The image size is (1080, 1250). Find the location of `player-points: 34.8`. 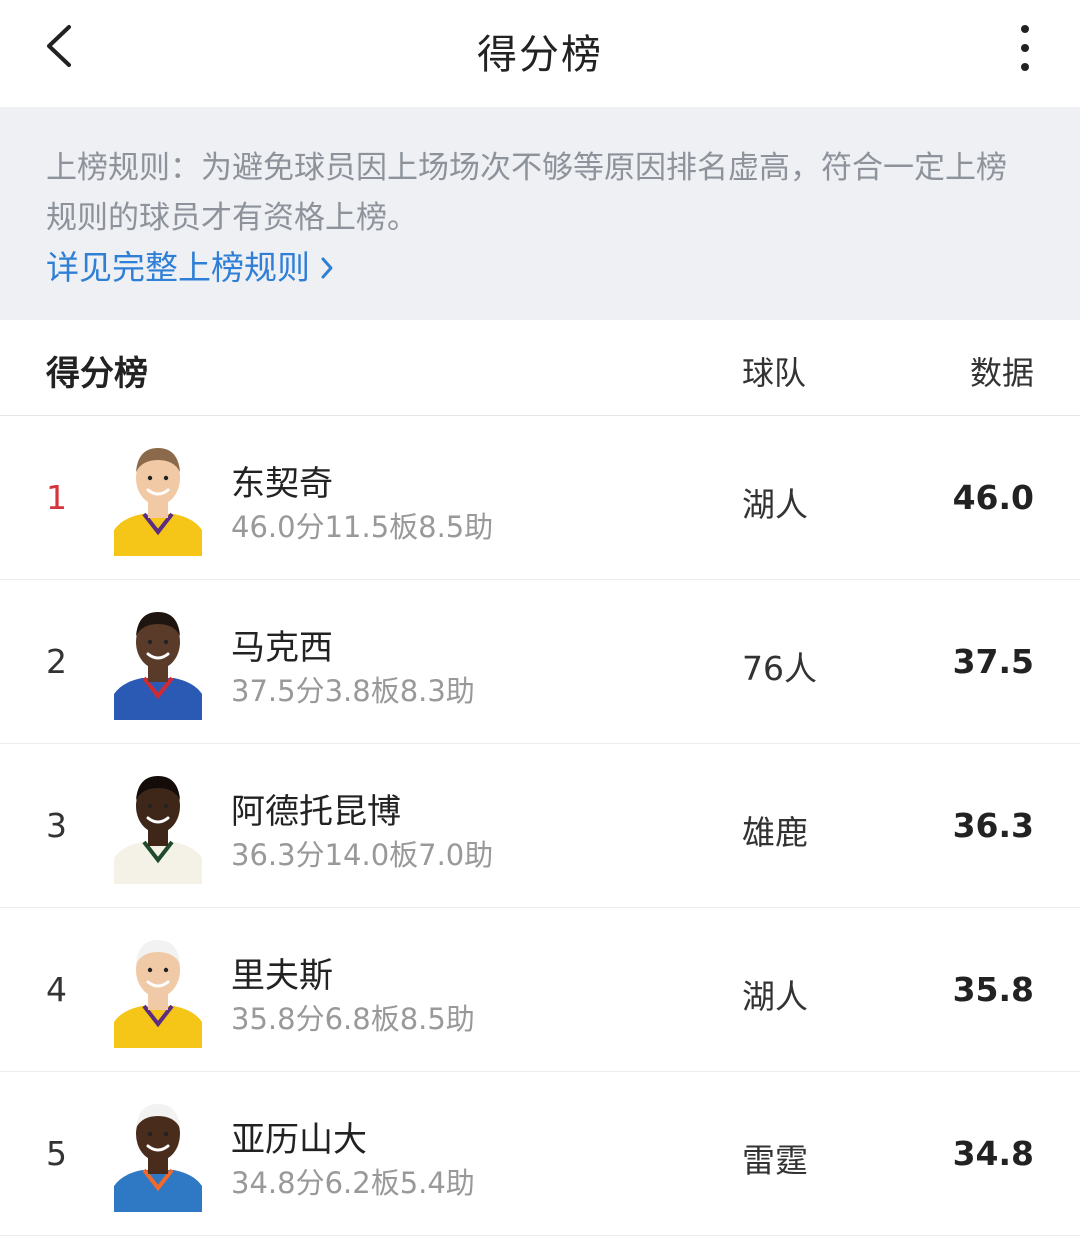

player-points: 34.8 is located at coordinates (993, 1153).